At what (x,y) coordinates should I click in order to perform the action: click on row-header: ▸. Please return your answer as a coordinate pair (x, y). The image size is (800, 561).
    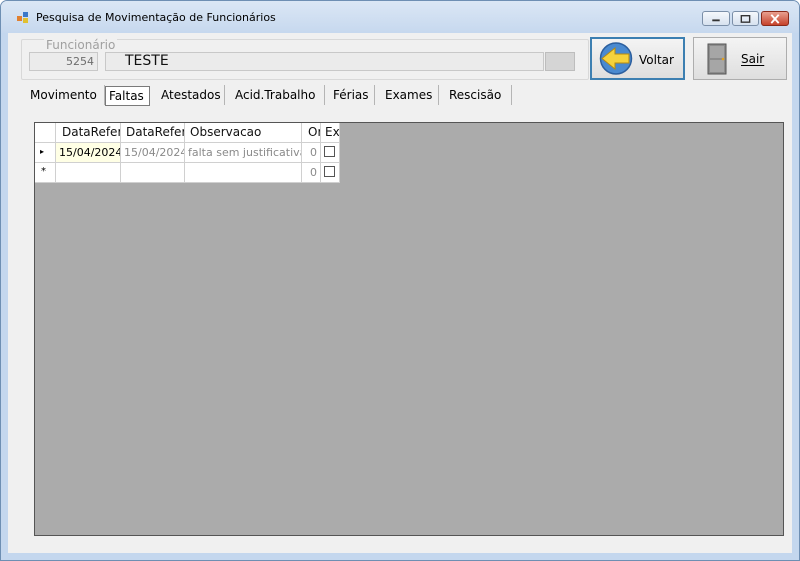
    Looking at the image, I should click on (45, 153).